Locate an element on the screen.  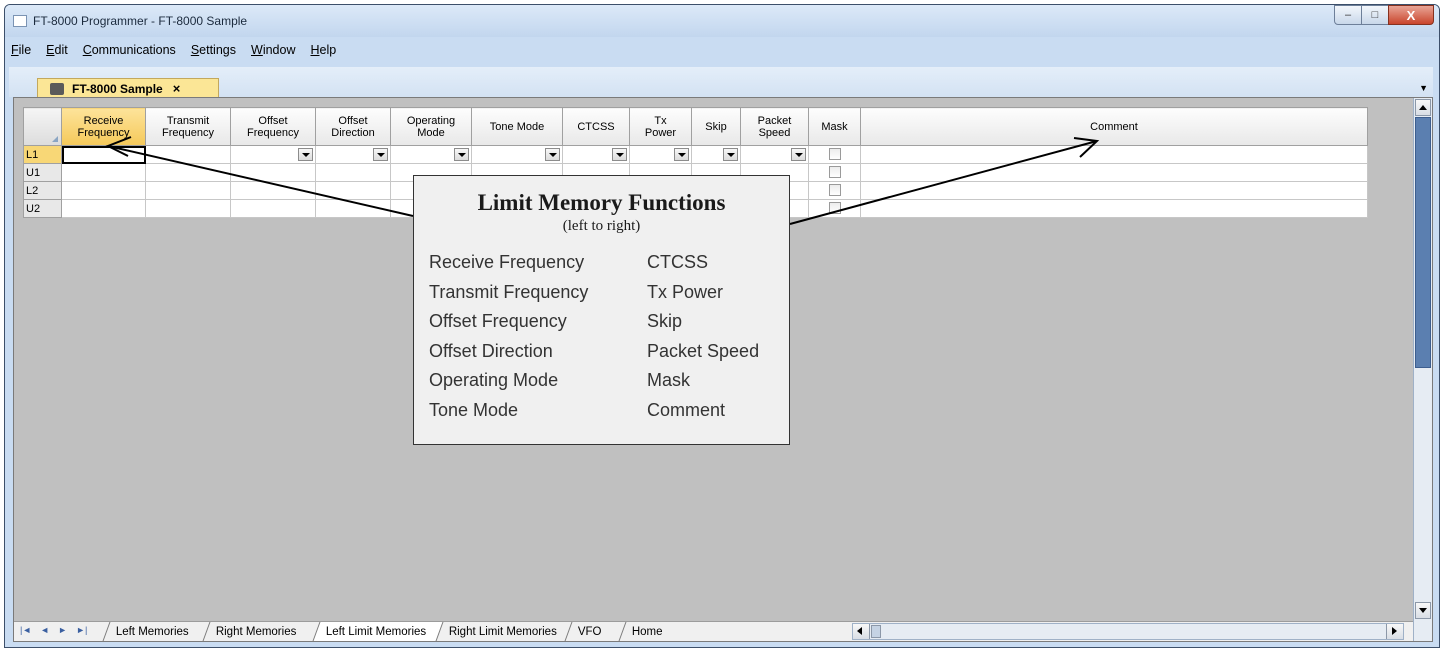
row-header: U2 is located at coordinates (42, 208).